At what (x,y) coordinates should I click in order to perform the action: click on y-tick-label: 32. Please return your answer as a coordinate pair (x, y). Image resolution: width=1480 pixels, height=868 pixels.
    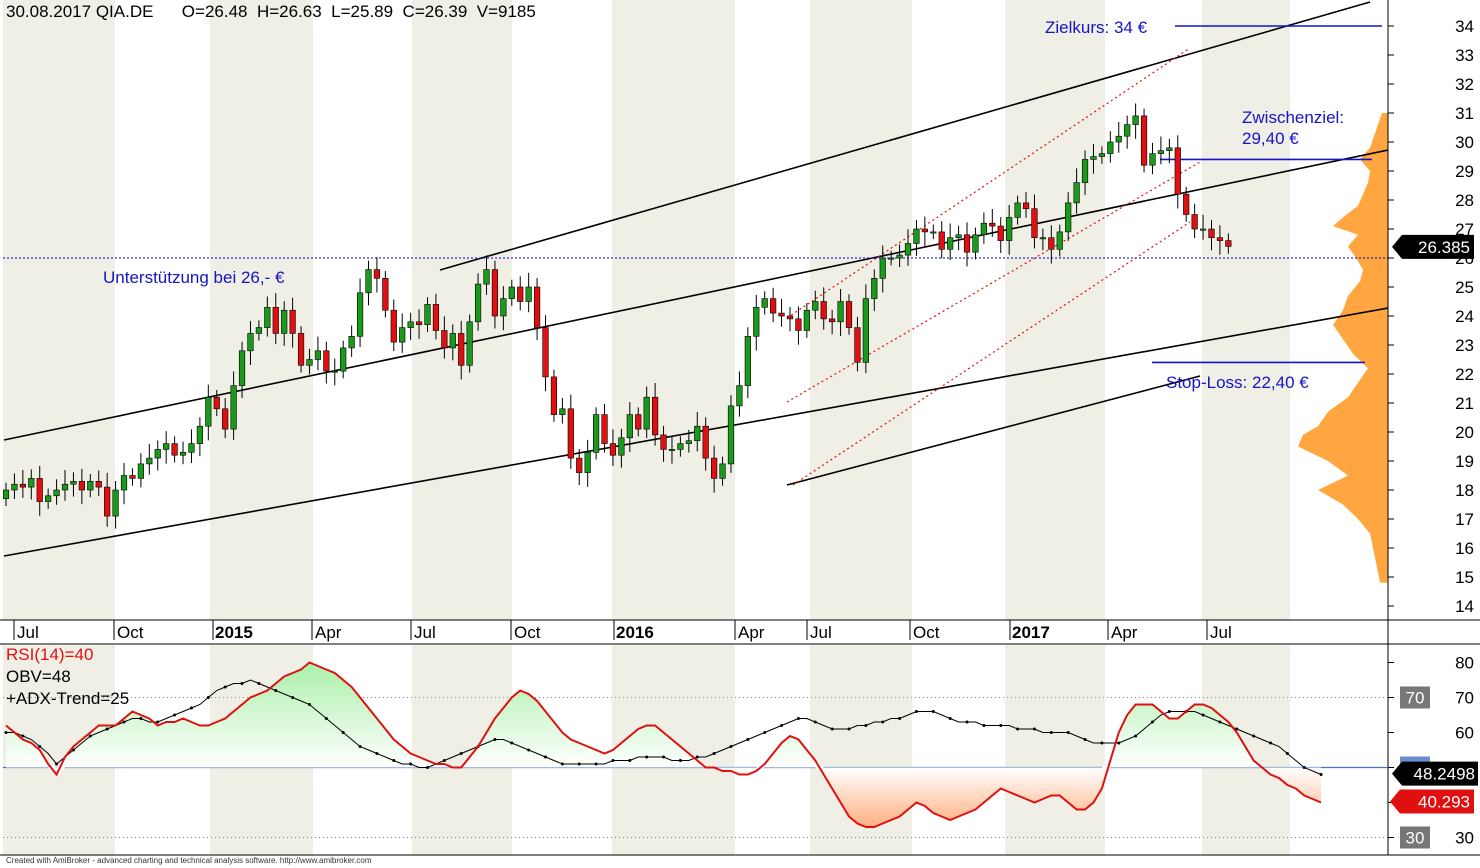
    Looking at the image, I should click on (1464, 84).